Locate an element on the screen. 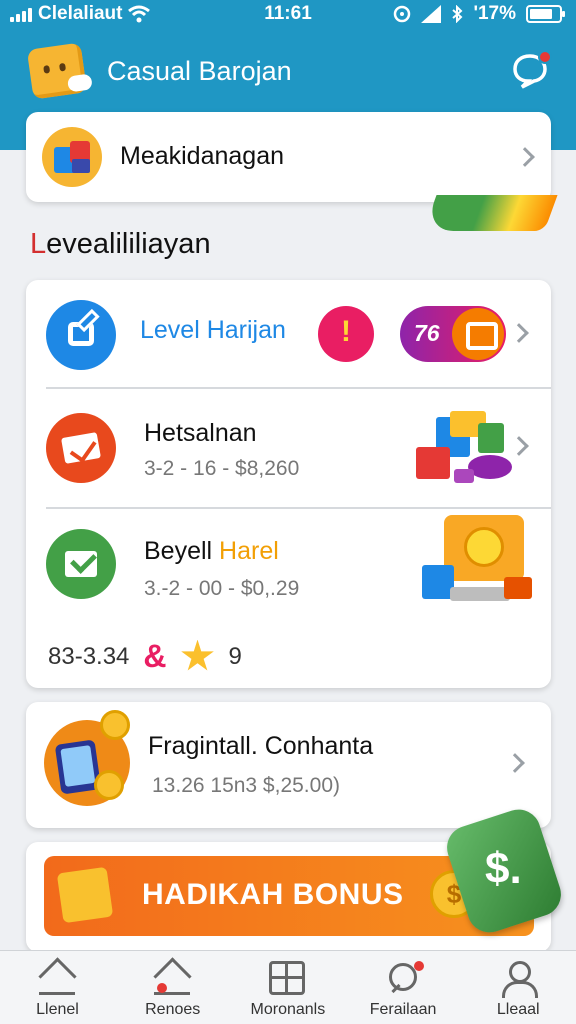 This screenshot has width=576, height=1024. nav-item-renoes: Renoes is located at coordinates (172, 987).